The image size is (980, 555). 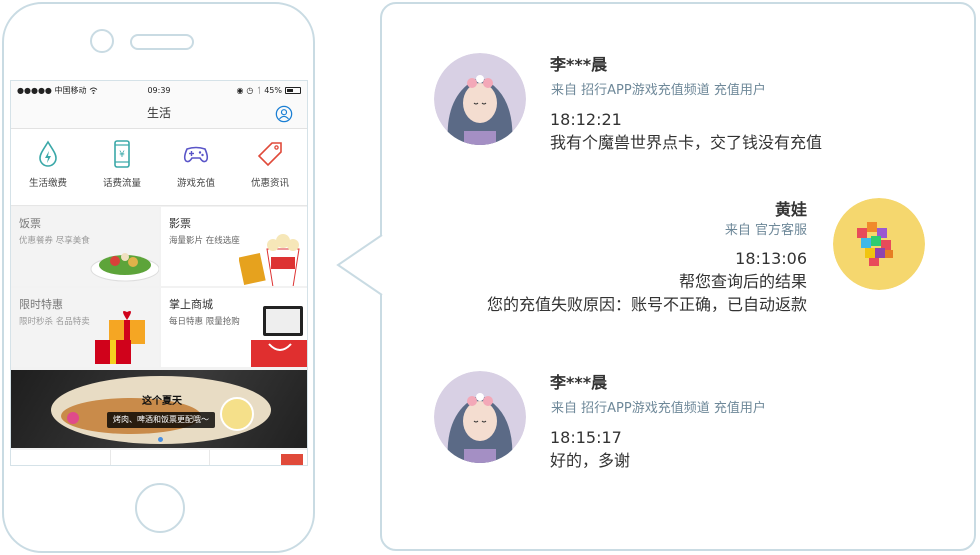 I want to click on quick-action-utilities: 生活缴费, so click(x=48, y=167).